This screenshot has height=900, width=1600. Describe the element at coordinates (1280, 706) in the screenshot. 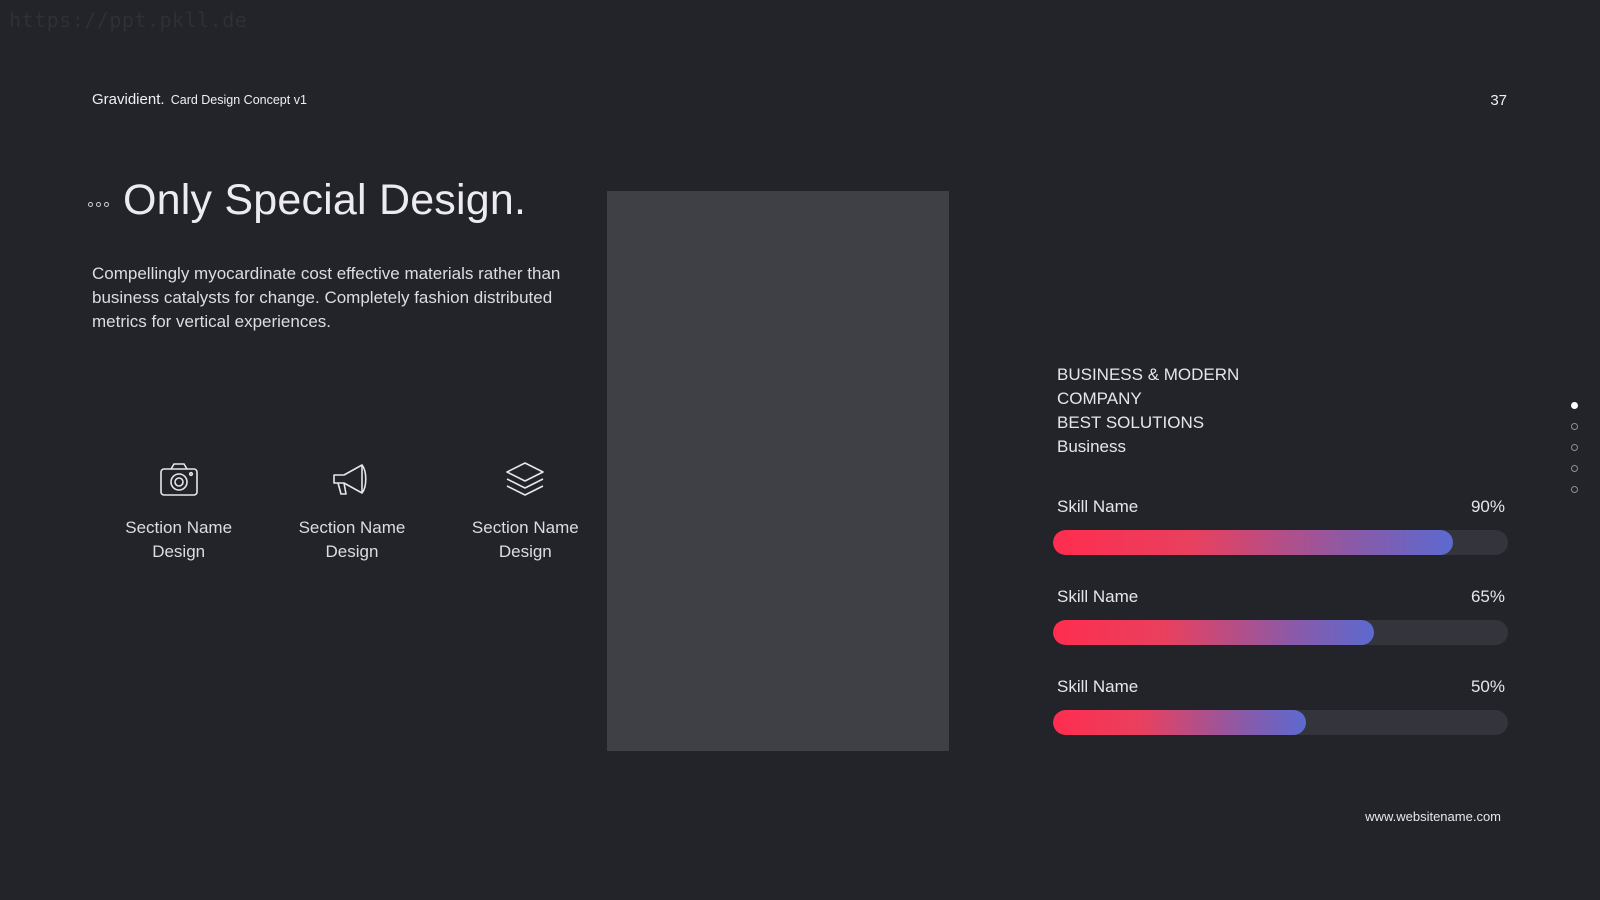

I see `skill-item: Skill Name 50%` at that location.